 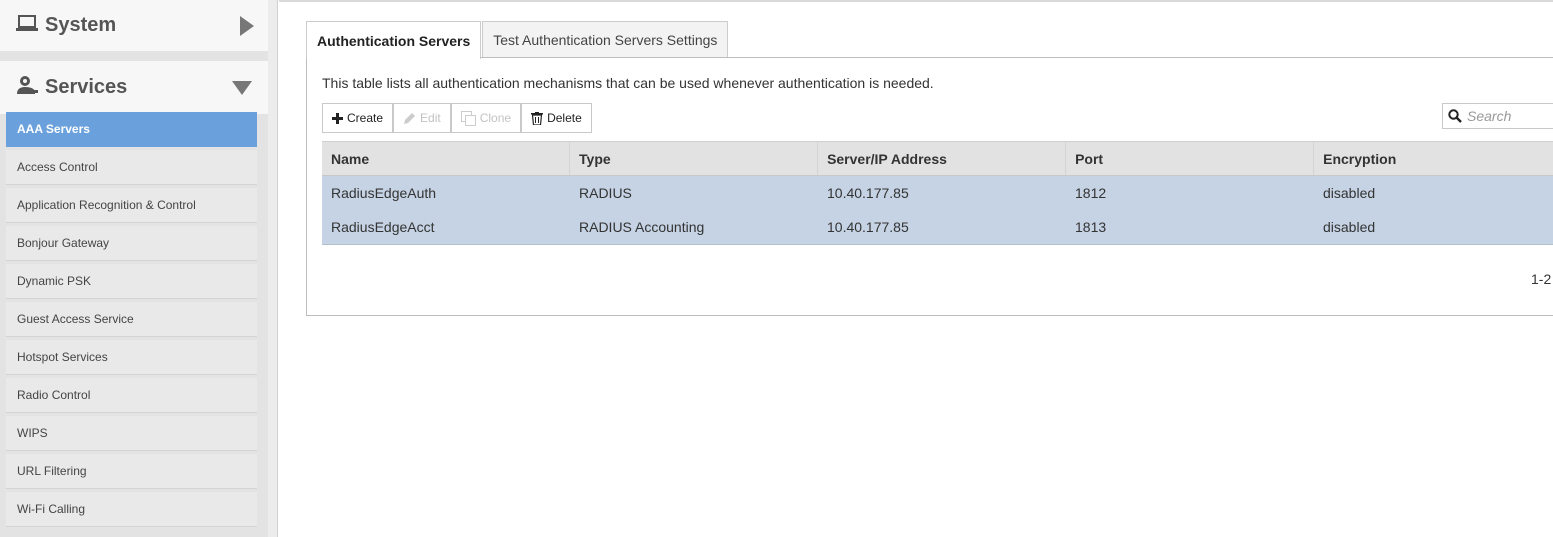 What do you see at coordinates (242, 88) in the screenshot?
I see `collapse-arrow-icon` at bounding box center [242, 88].